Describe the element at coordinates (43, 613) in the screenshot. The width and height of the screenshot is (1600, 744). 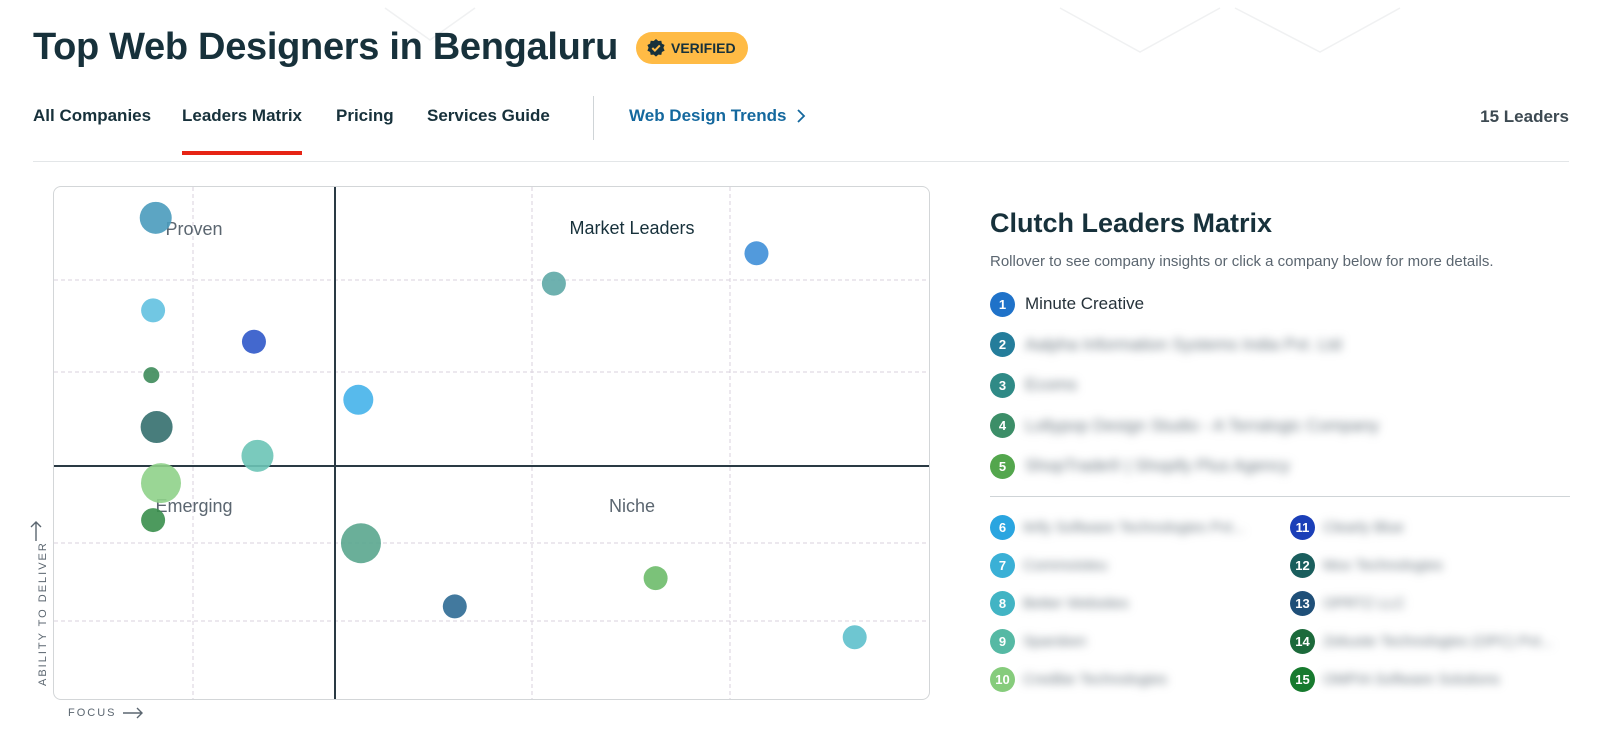
I see `y-axis-label: ABILITY TO DELIVER` at that location.